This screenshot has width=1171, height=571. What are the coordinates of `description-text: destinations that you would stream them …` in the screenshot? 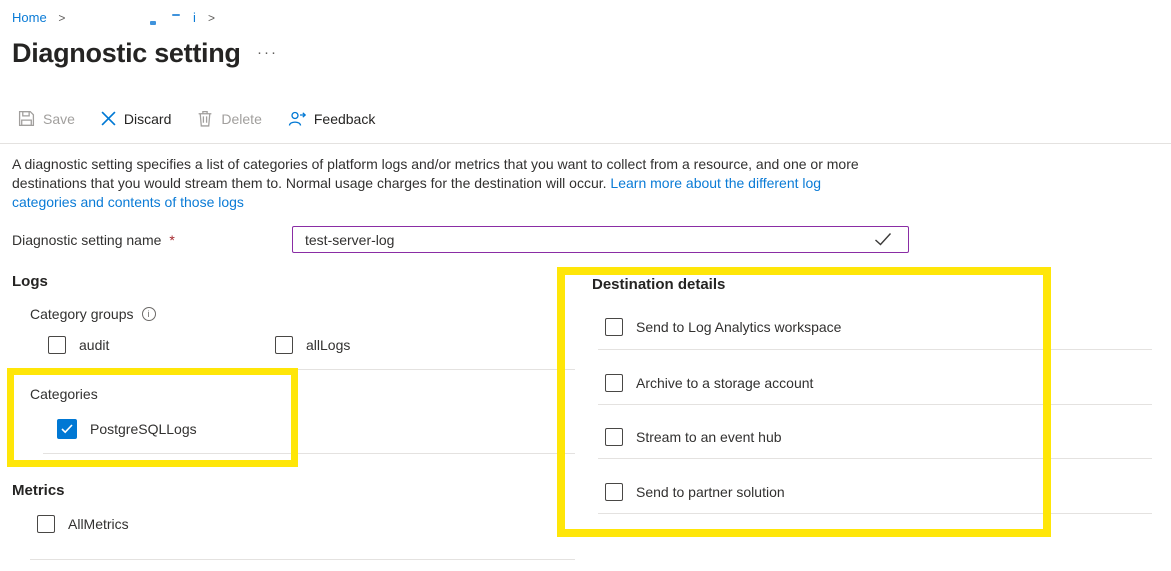 It's located at (311, 183).